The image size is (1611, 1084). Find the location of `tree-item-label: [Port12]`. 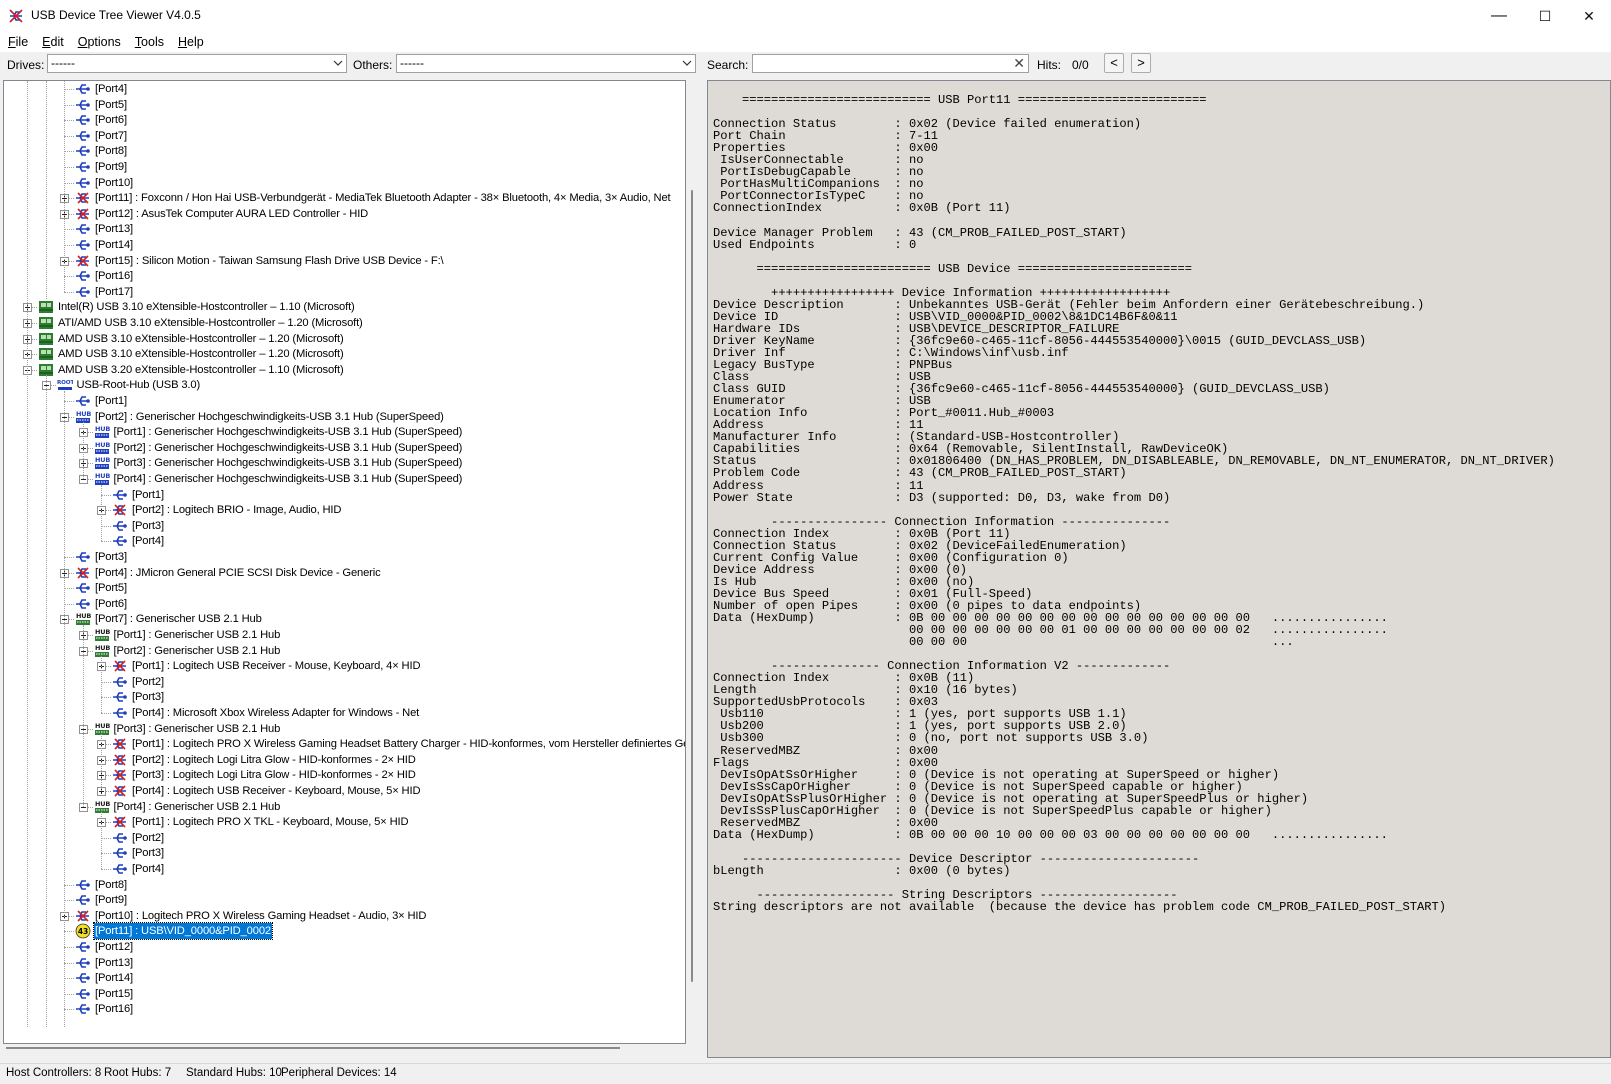

tree-item-label: [Port12] is located at coordinates (114, 947).